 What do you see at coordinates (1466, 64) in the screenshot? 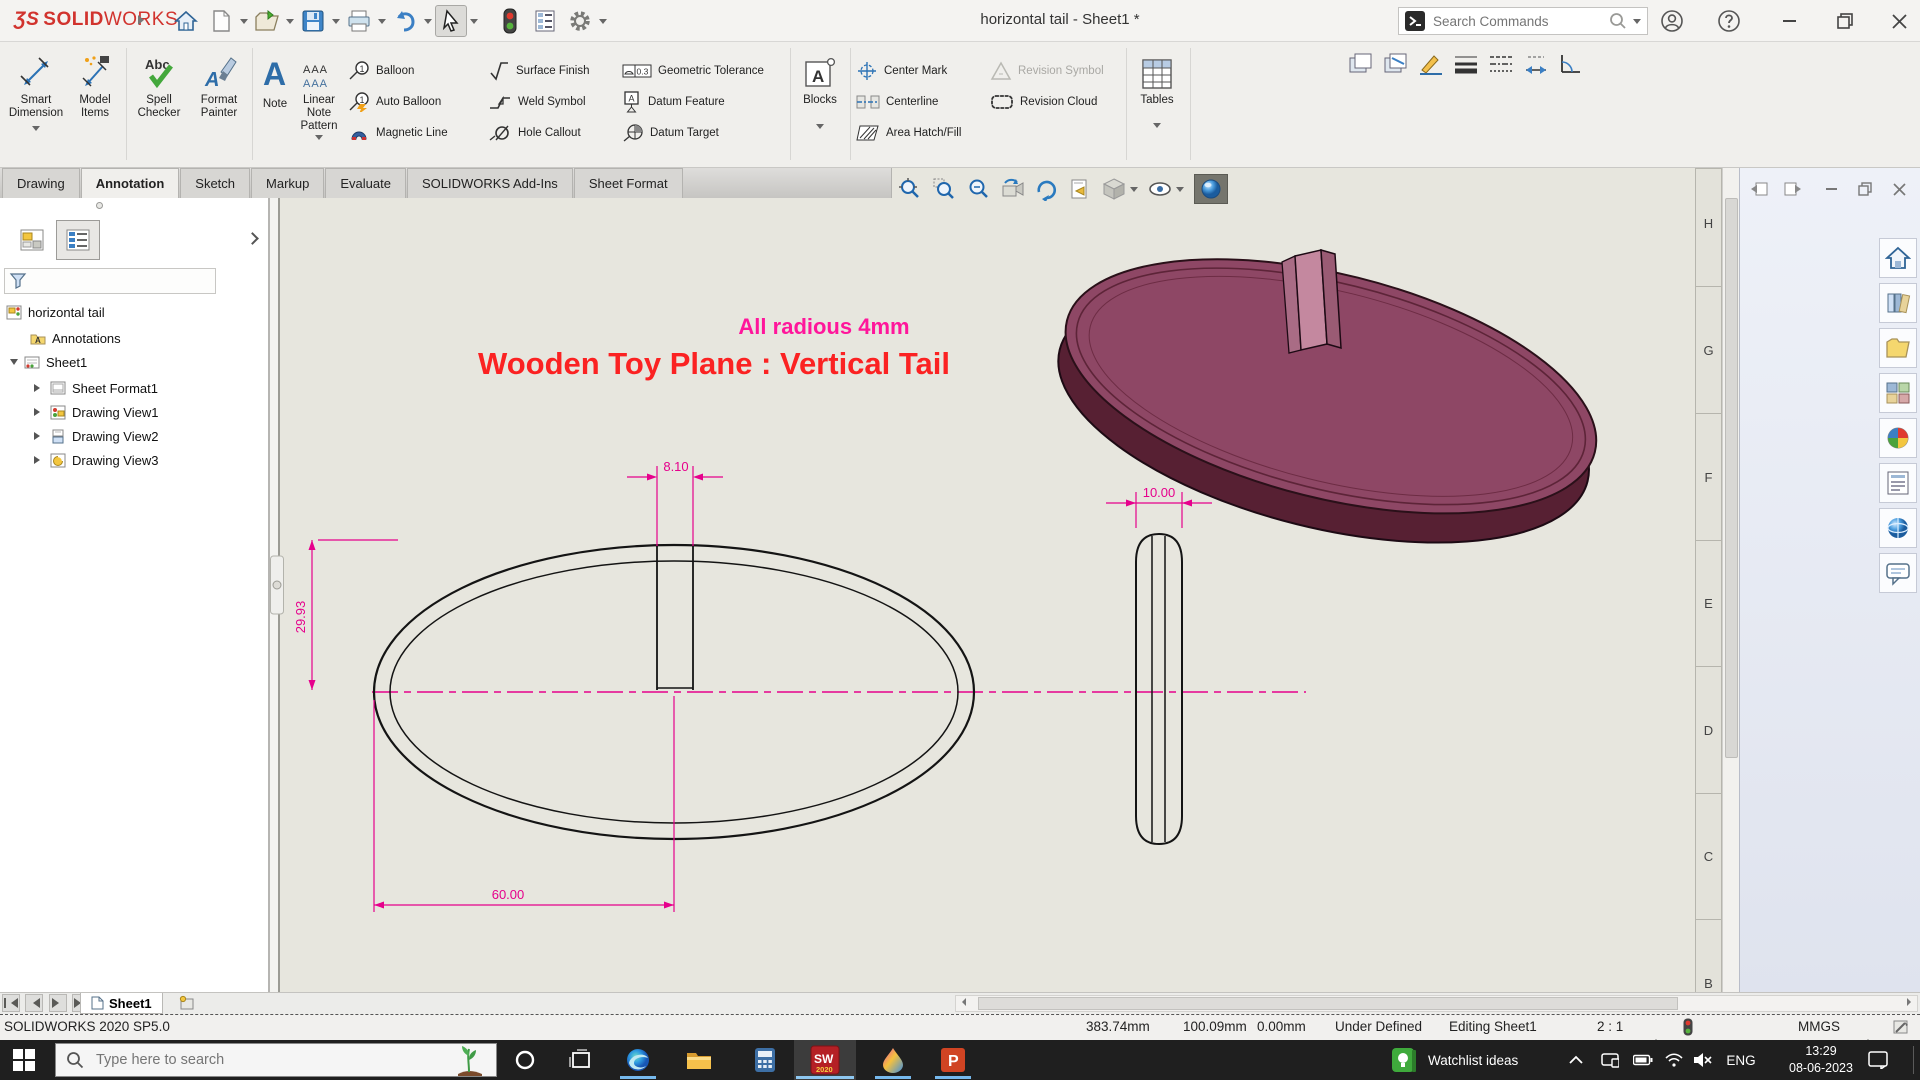
I see `line-thickness-icon` at bounding box center [1466, 64].